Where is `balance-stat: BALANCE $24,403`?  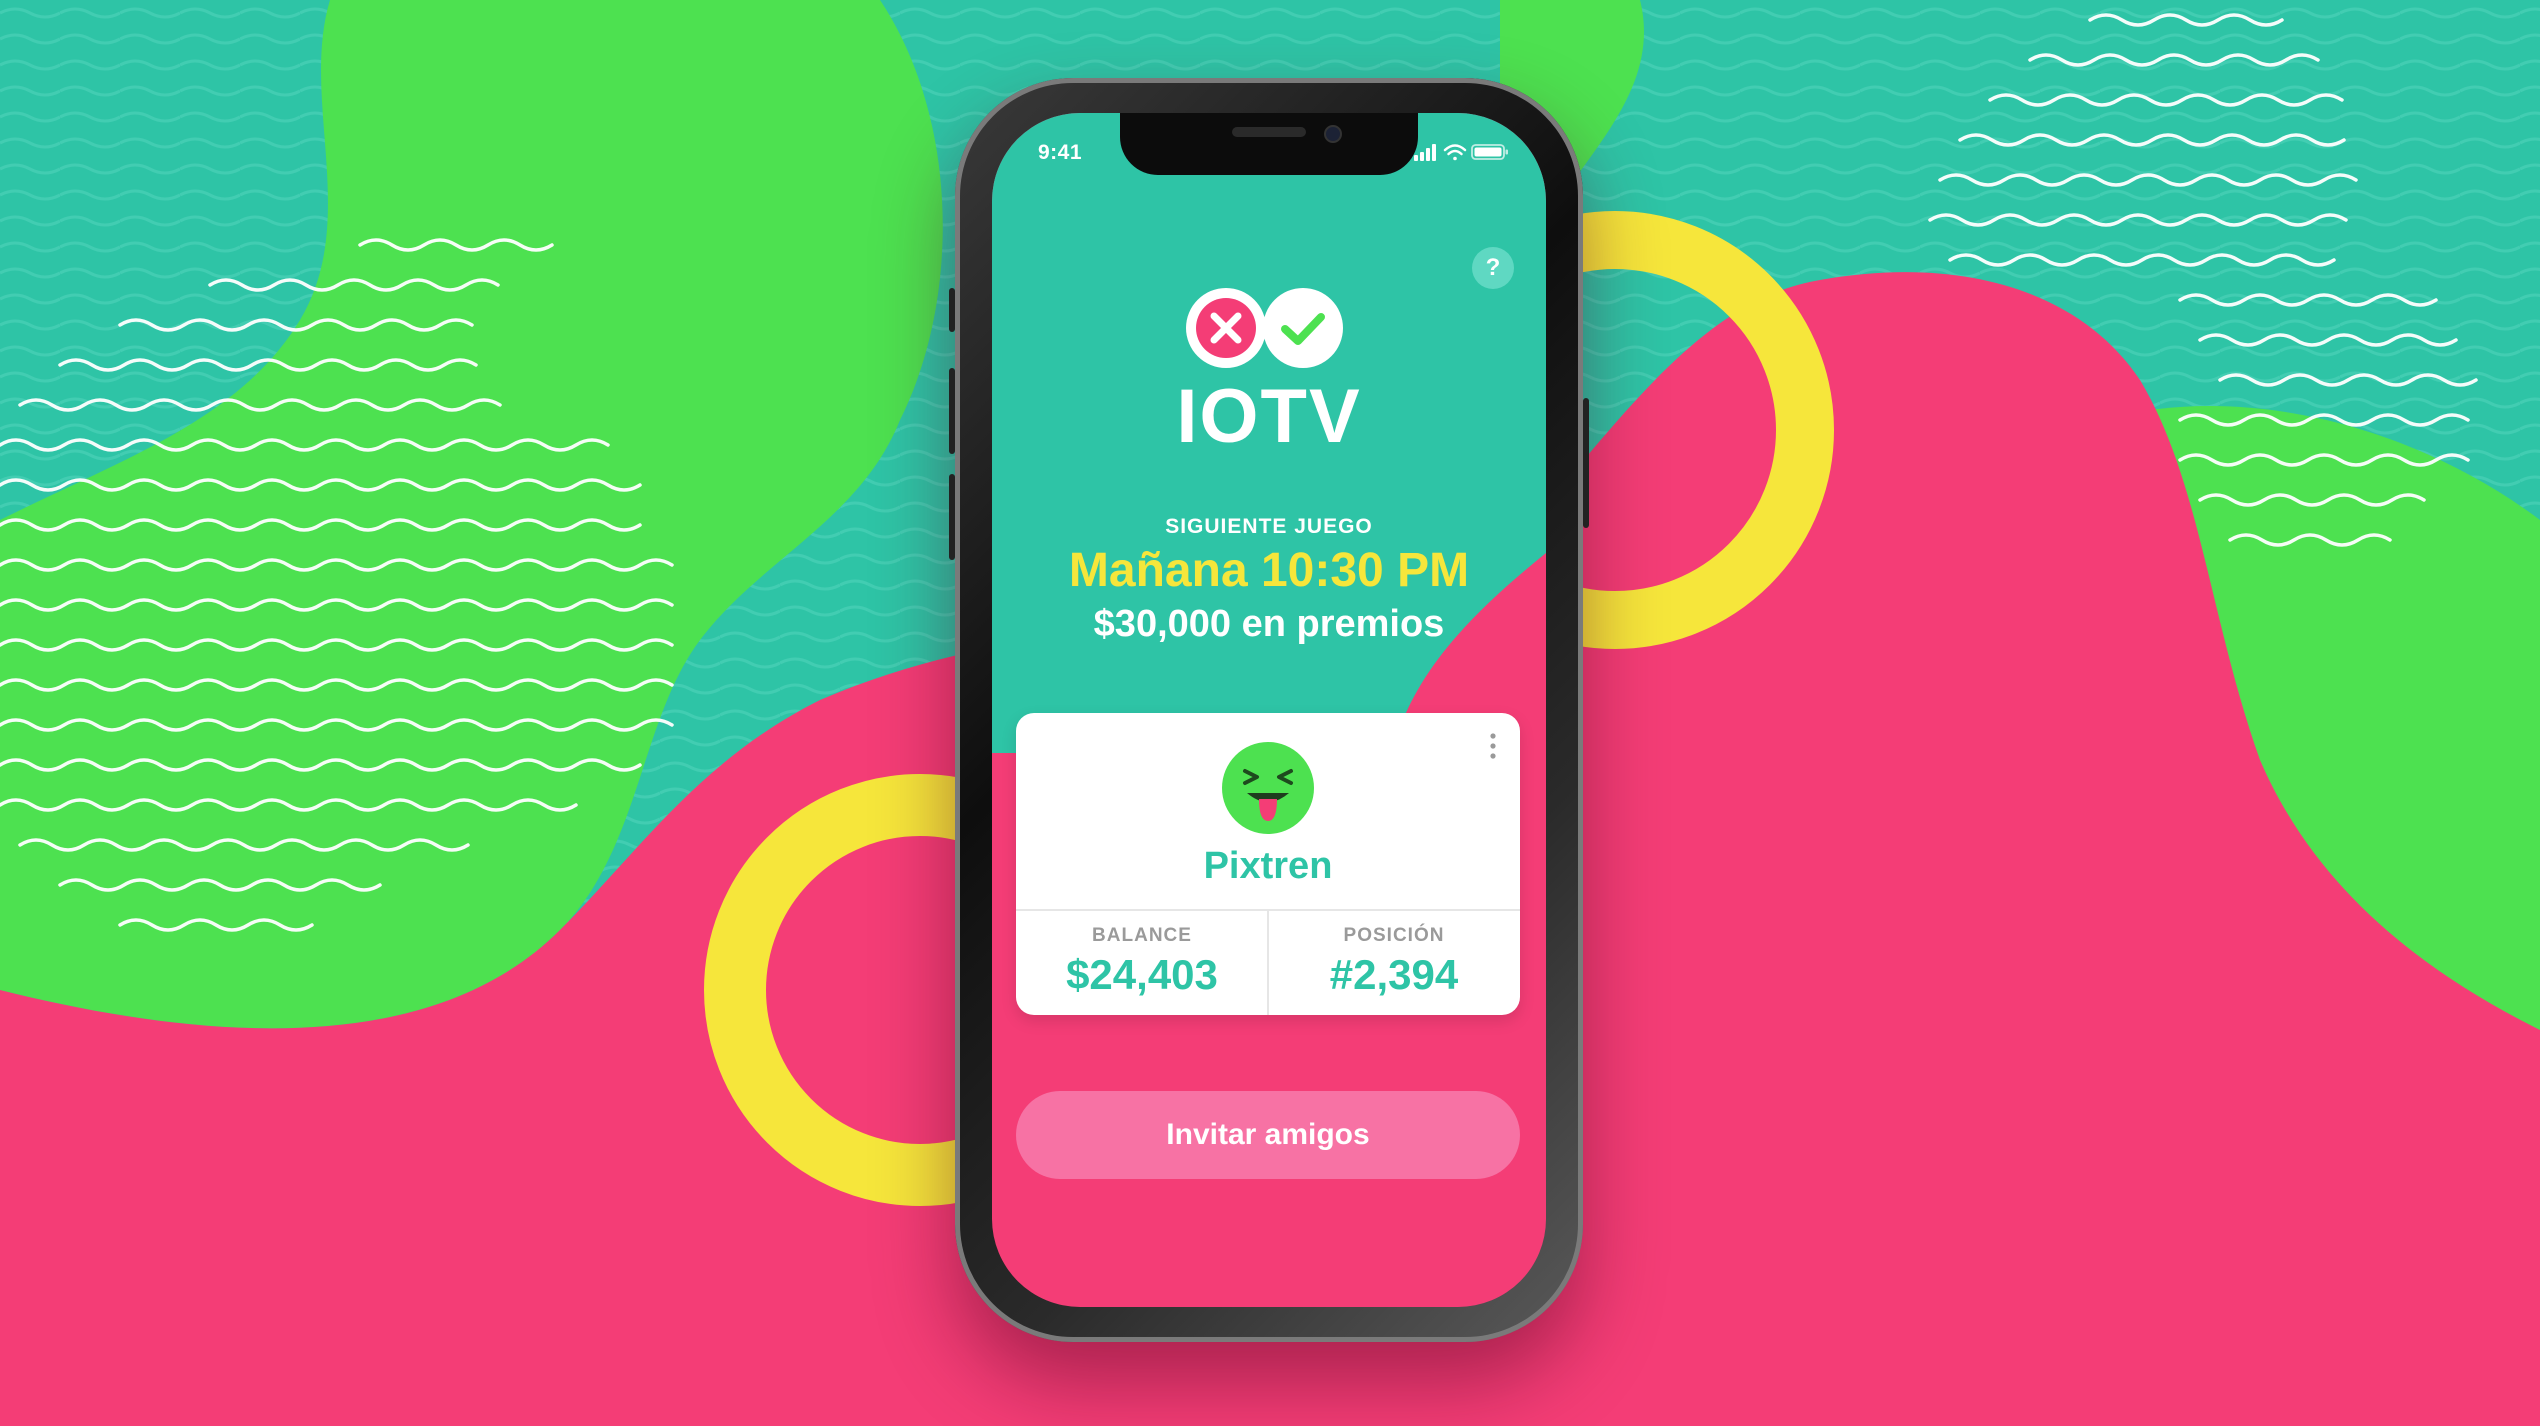 balance-stat: BALANCE $24,403 is located at coordinates (1142, 962).